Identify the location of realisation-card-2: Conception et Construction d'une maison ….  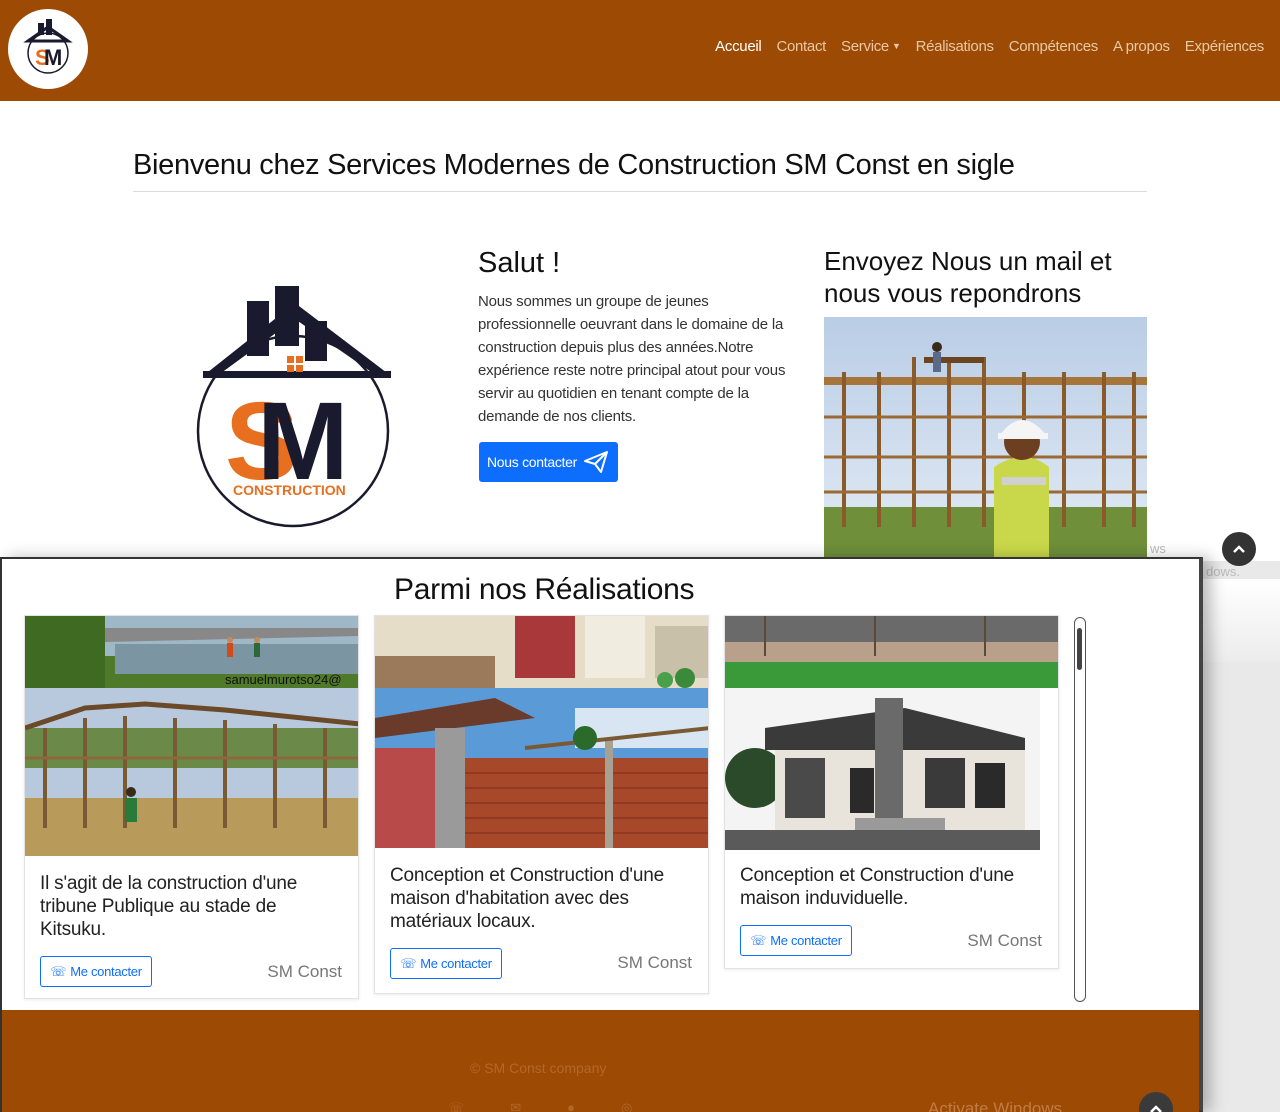
(541, 804).